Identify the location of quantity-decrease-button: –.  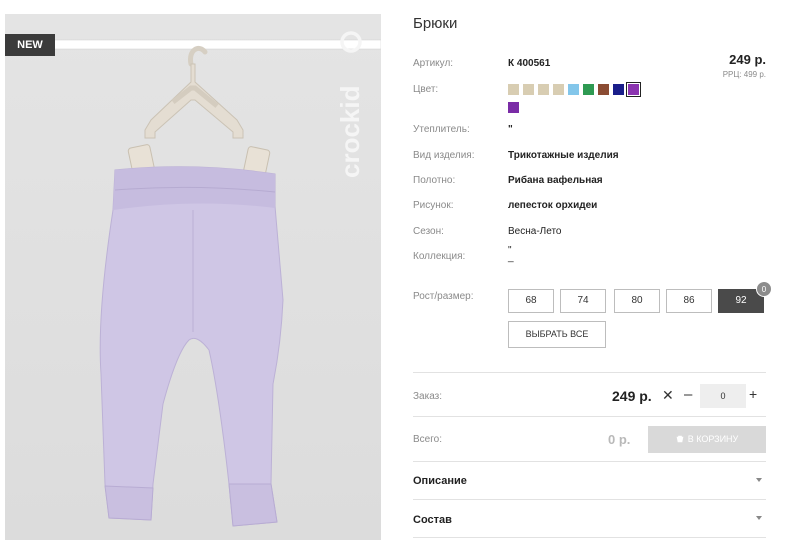
(688, 394).